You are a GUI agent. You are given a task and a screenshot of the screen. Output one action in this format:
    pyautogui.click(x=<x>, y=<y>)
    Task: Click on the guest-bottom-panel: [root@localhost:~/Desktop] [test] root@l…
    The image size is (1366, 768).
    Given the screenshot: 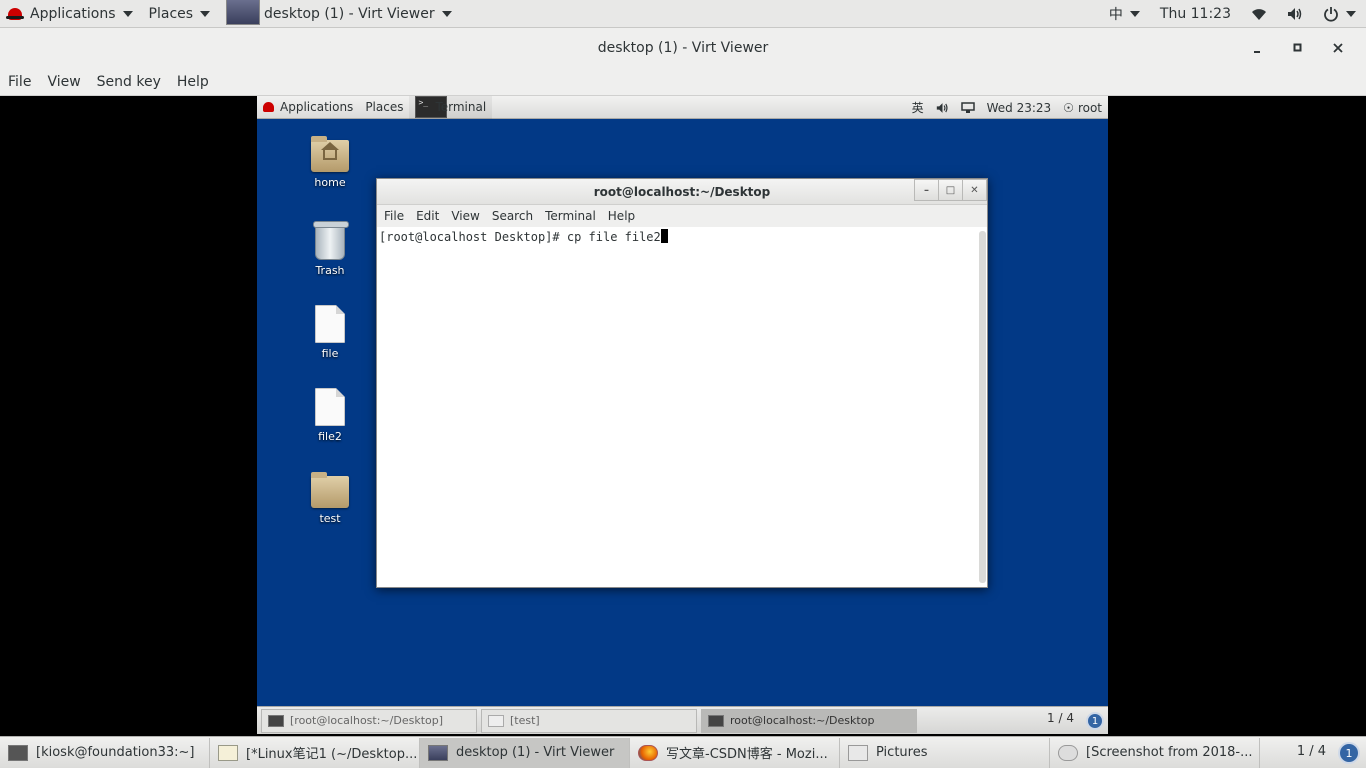 What is the action you would take?
    pyautogui.click(x=682, y=720)
    